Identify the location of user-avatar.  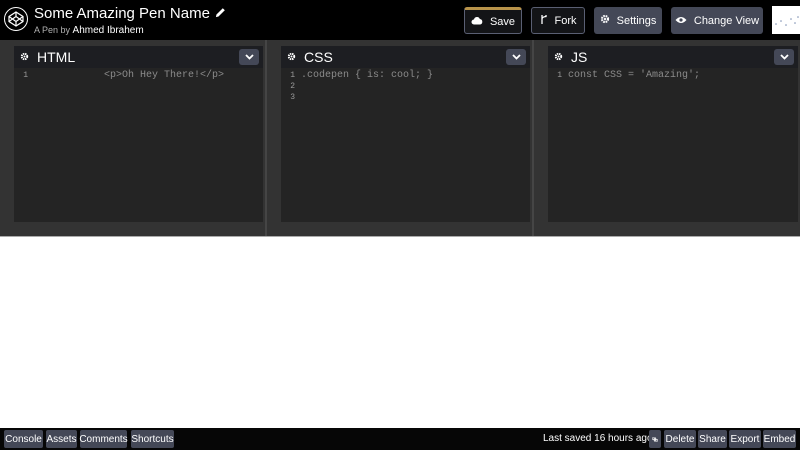
(786, 20).